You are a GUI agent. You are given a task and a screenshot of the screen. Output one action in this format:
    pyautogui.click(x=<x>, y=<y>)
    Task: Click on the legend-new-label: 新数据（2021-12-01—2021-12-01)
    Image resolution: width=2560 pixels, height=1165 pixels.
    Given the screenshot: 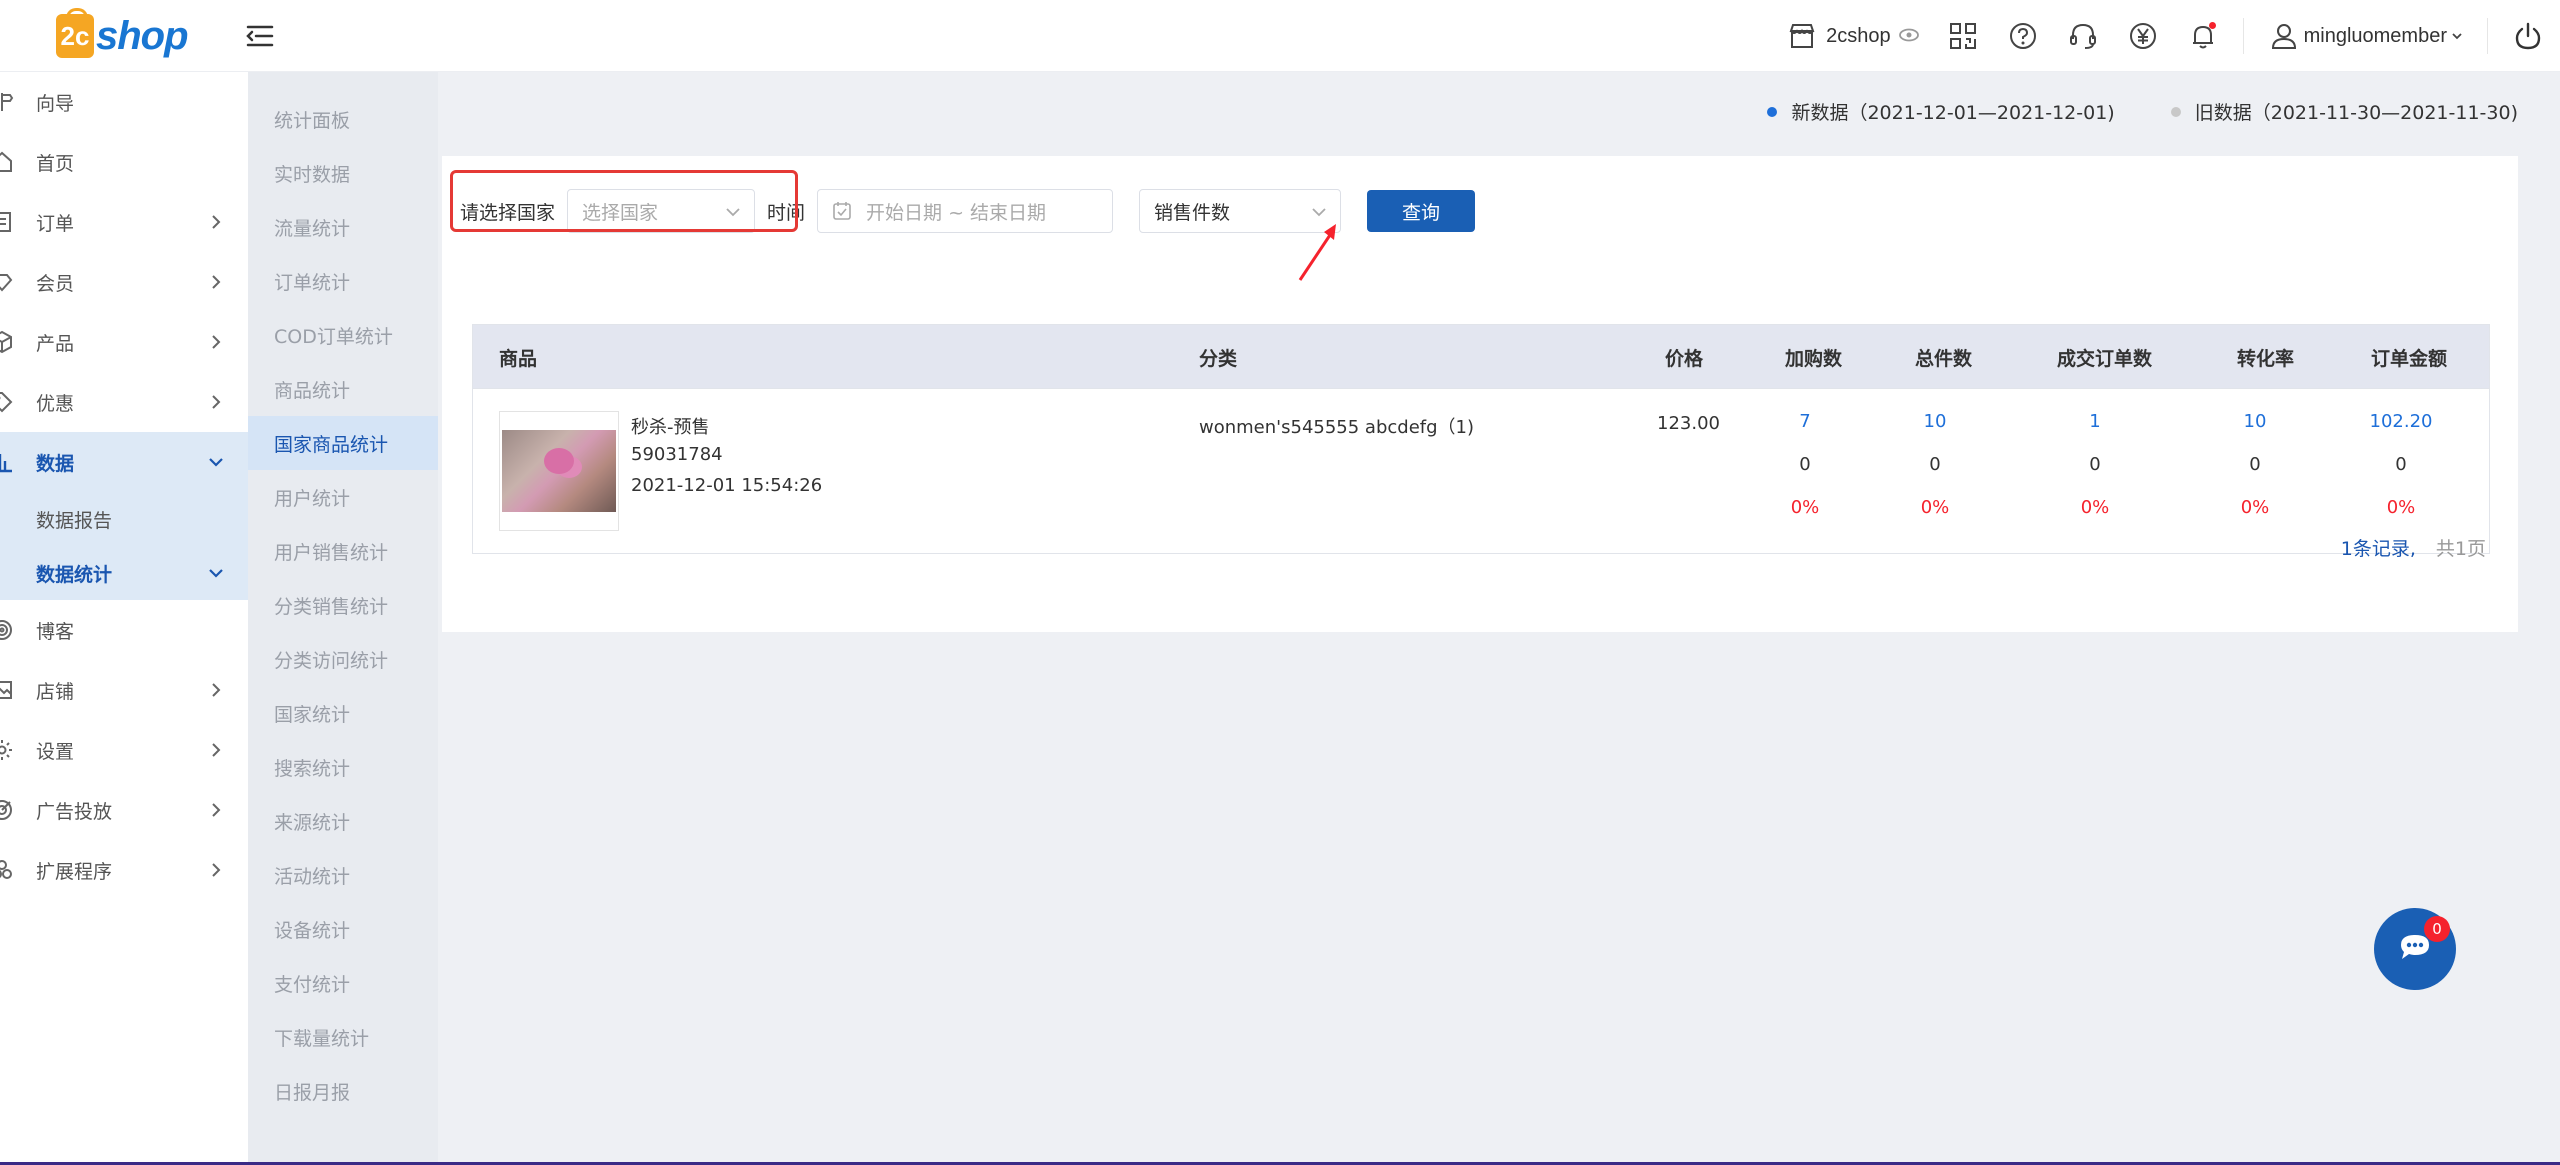 What is the action you would take?
    pyautogui.click(x=1953, y=113)
    